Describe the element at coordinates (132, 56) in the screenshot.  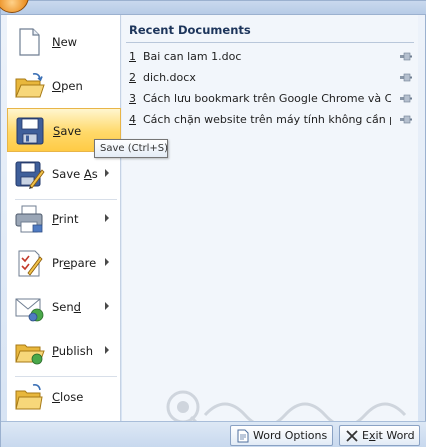
I see `recent-document-number: 1` at that location.